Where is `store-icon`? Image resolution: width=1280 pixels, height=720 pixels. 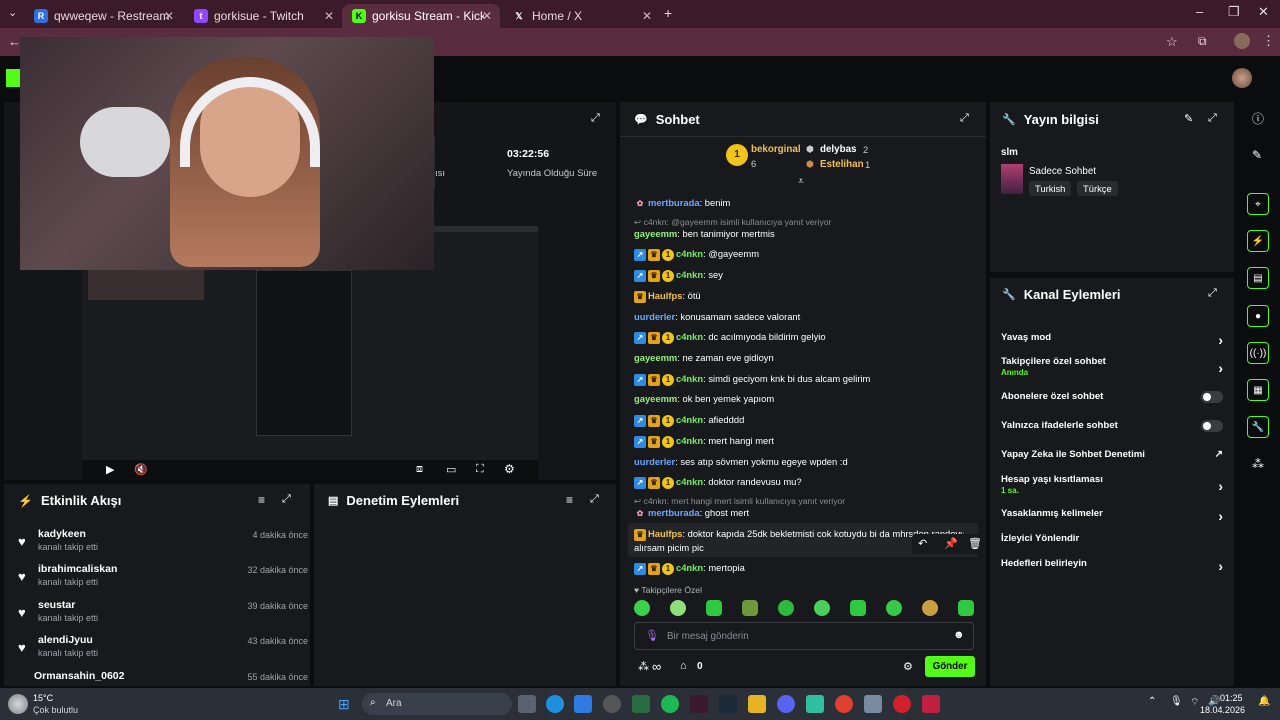 store-icon is located at coordinates (583, 704).